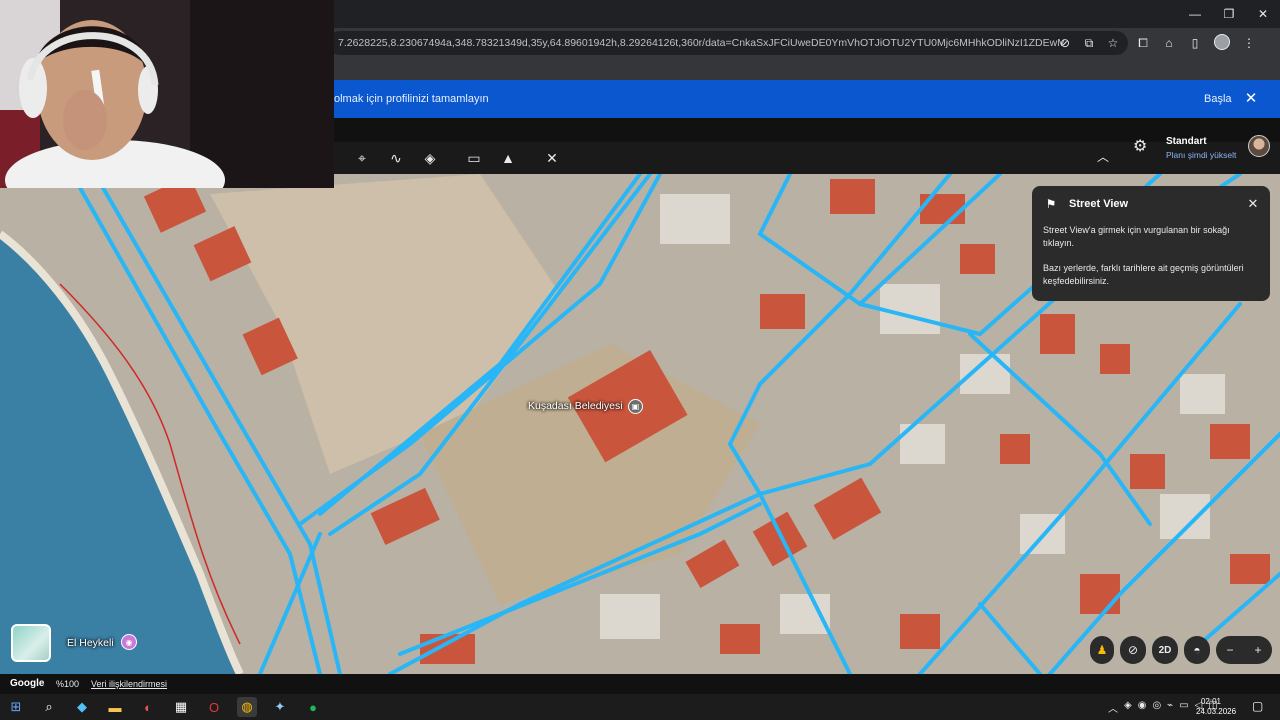 This screenshot has width=1280, height=720. What do you see at coordinates (27, 683) in the screenshot?
I see `google-logo: Google` at bounding box center [27, 683].